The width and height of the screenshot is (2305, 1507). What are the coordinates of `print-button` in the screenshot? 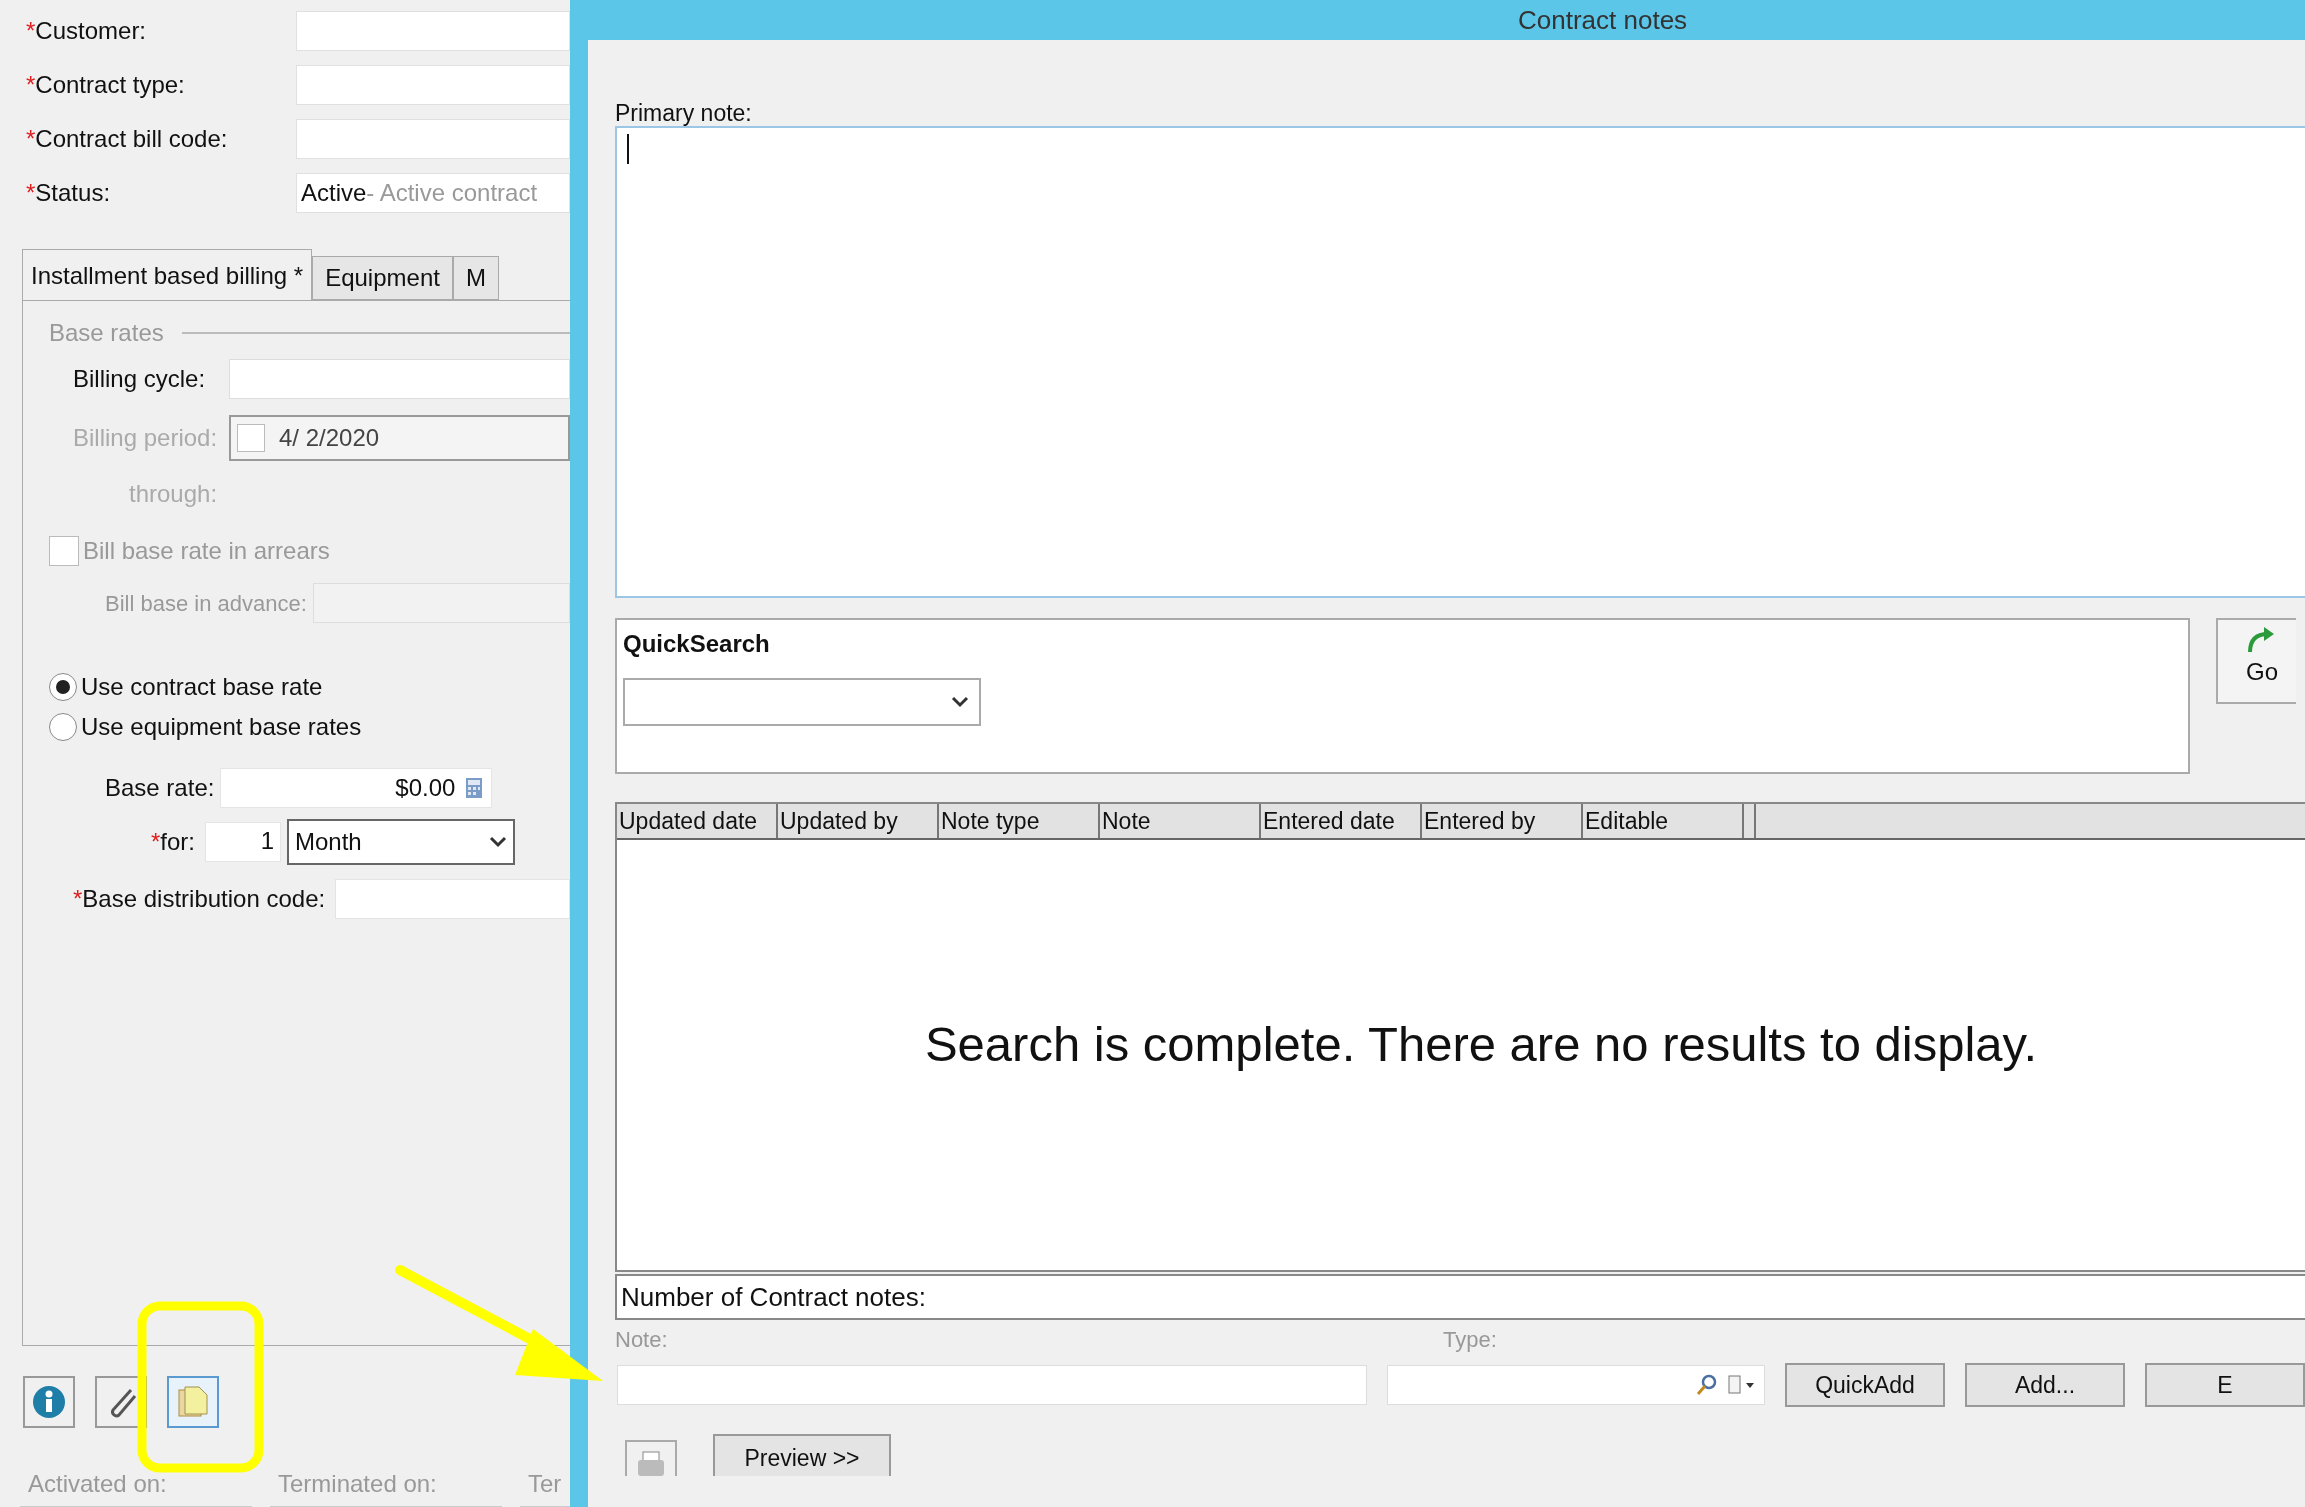 It's located at (651, 1458).